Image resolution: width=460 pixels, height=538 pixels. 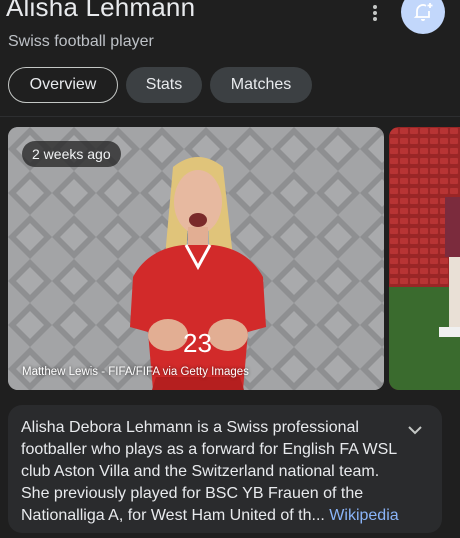 I want to click on tab-bar: Overview Stats Matches, so click(x=160, y=85).